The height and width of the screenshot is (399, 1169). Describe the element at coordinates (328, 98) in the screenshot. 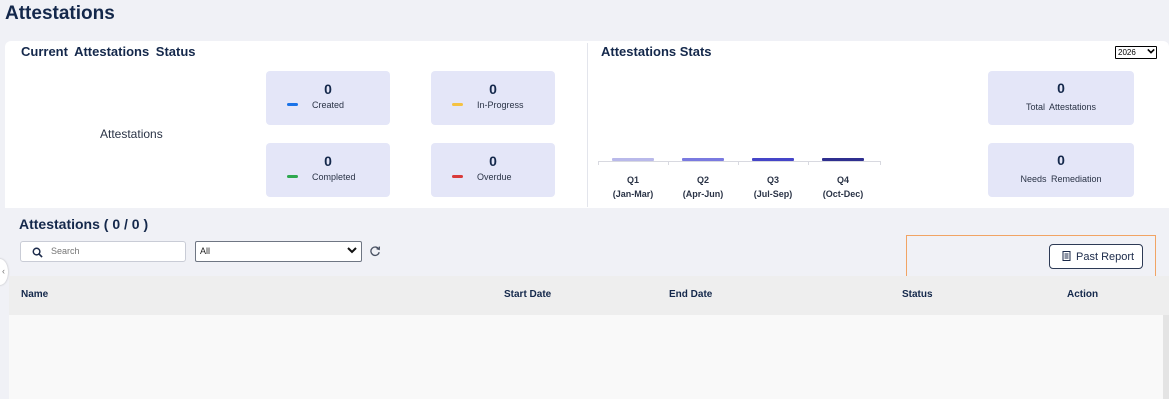

I see `created-card: 0 Created` at that location.